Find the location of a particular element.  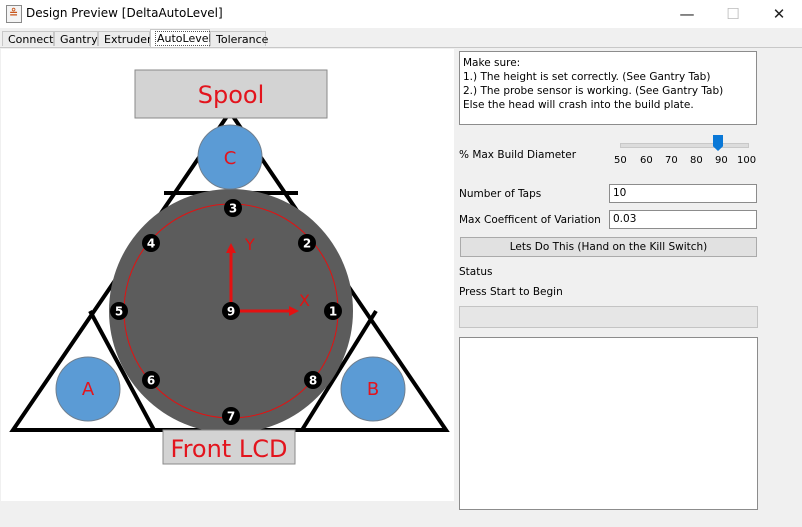

build-diameter-label: % Max Build Diameter is located at coordinates (518, 155).